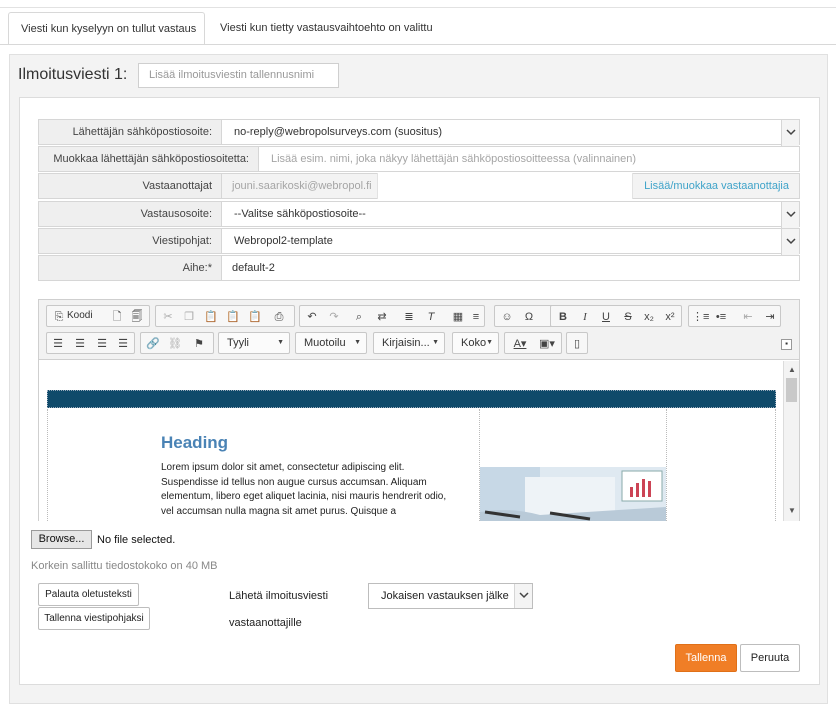  I want to click on toolbar-group-links: 🔗 ⛓ ⚑, so click(177, 343).